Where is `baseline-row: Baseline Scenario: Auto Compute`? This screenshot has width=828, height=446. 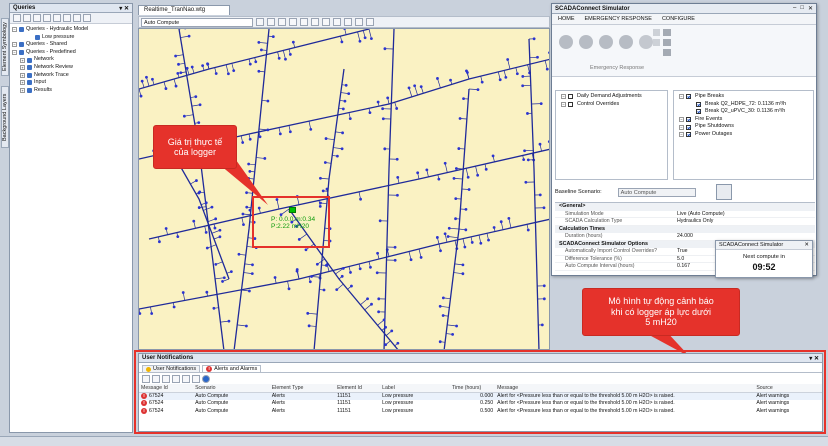
baseline-row: Baseline Scenario: Auto Compute is located at coordinates (685, 192).